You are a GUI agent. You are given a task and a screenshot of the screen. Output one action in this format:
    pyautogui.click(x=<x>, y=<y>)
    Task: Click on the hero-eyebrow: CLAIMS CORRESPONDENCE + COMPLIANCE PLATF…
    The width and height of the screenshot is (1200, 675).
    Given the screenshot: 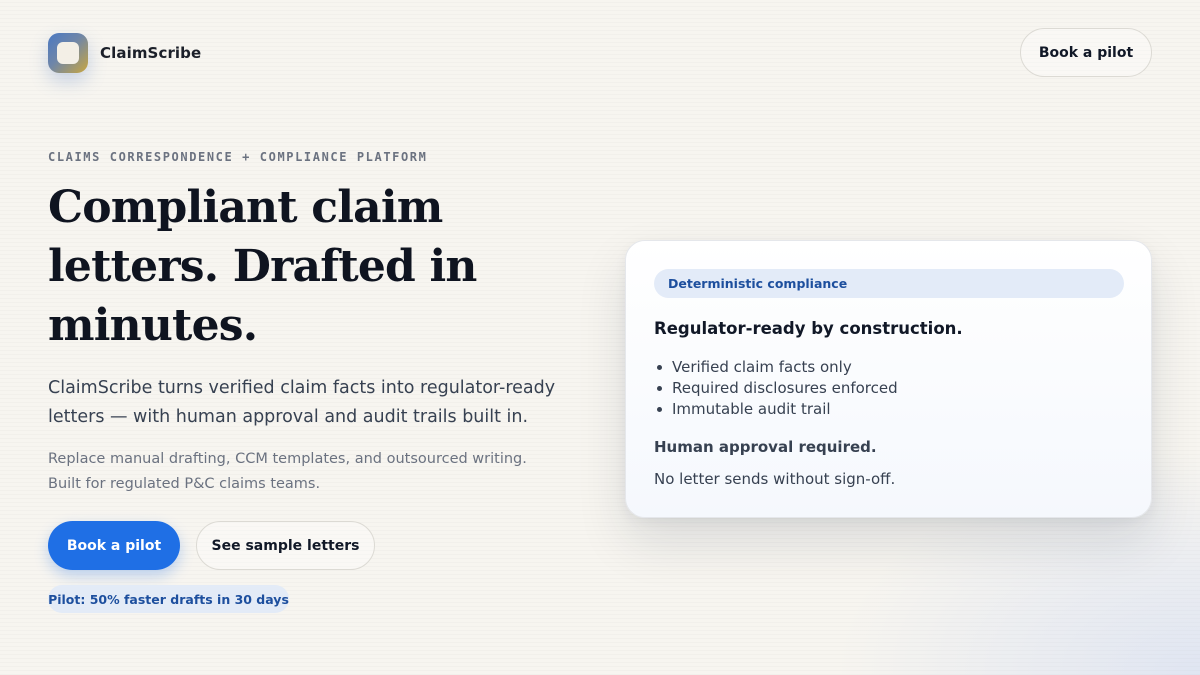 What is the action you would take?
    pyautogui.click(x=238, y=157)
    